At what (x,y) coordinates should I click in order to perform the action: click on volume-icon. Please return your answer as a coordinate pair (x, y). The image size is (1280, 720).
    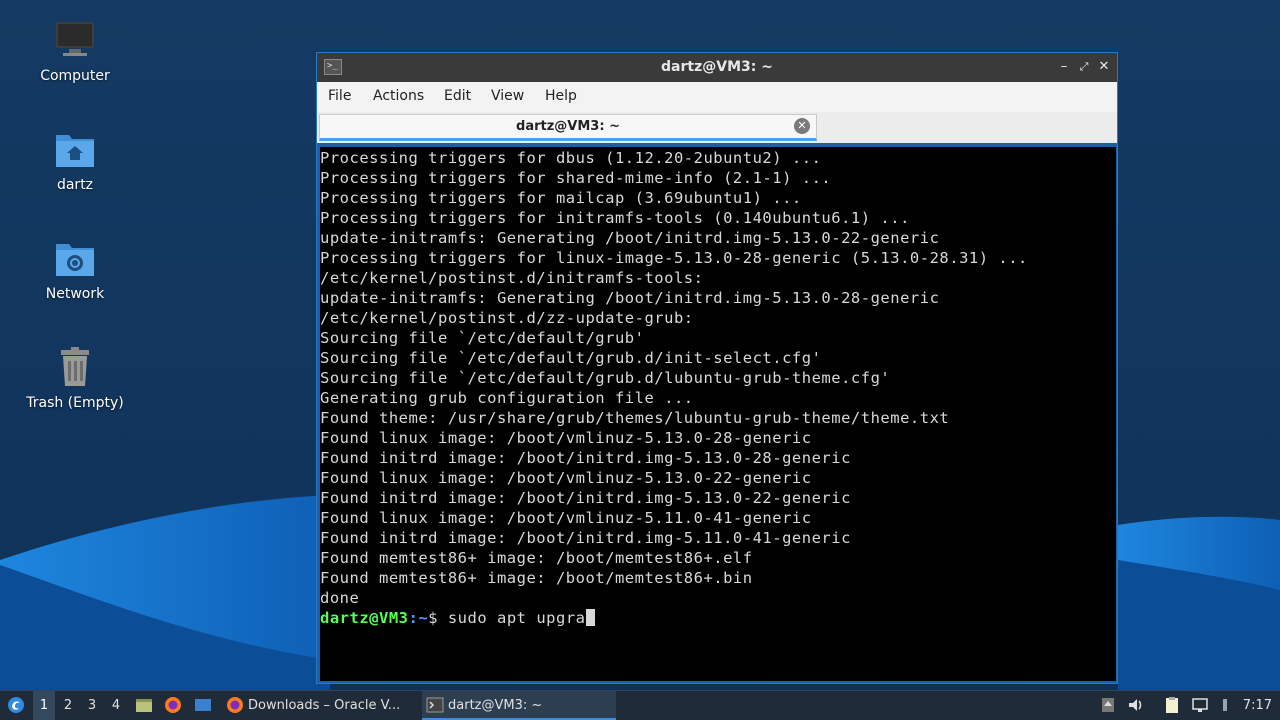
    Looking at the image, I should click on (1135, 705).